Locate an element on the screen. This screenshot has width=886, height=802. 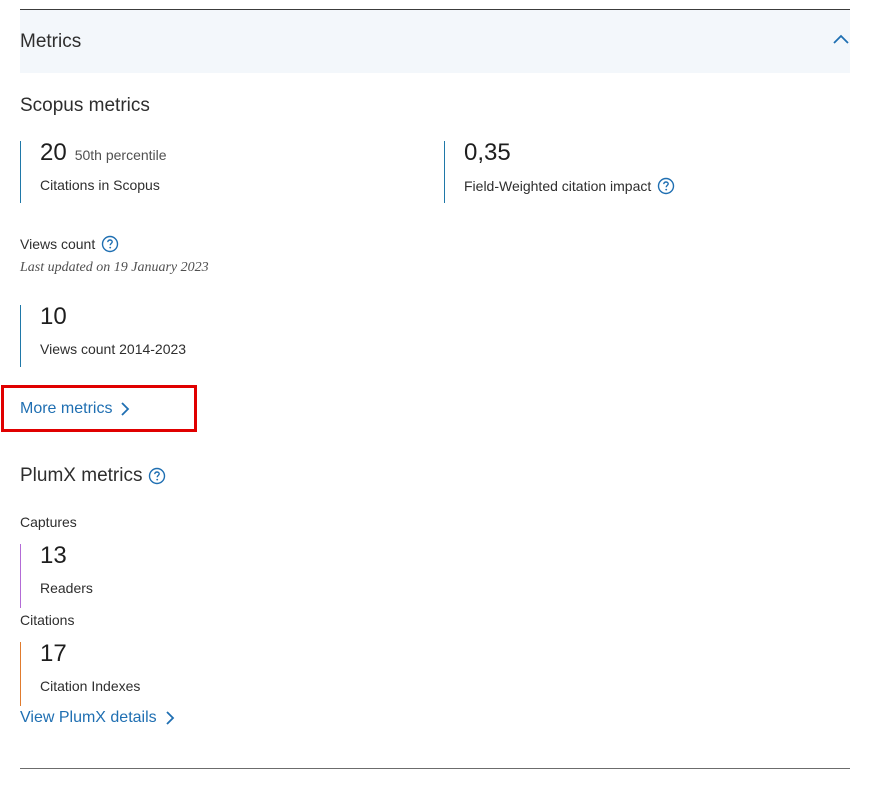
chevron-right-icon is located at coordinates (170, 718).